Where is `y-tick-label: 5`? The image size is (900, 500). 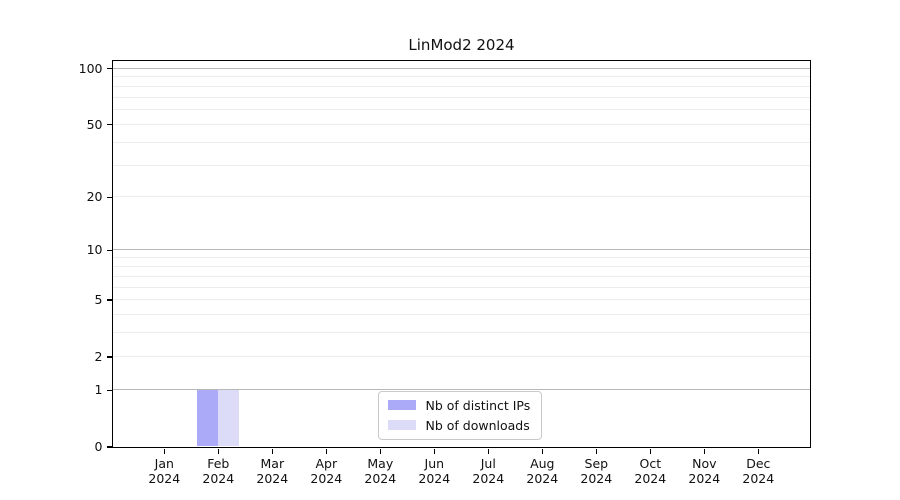 y-tick-label: 5 is located at coordinates (98, 300).